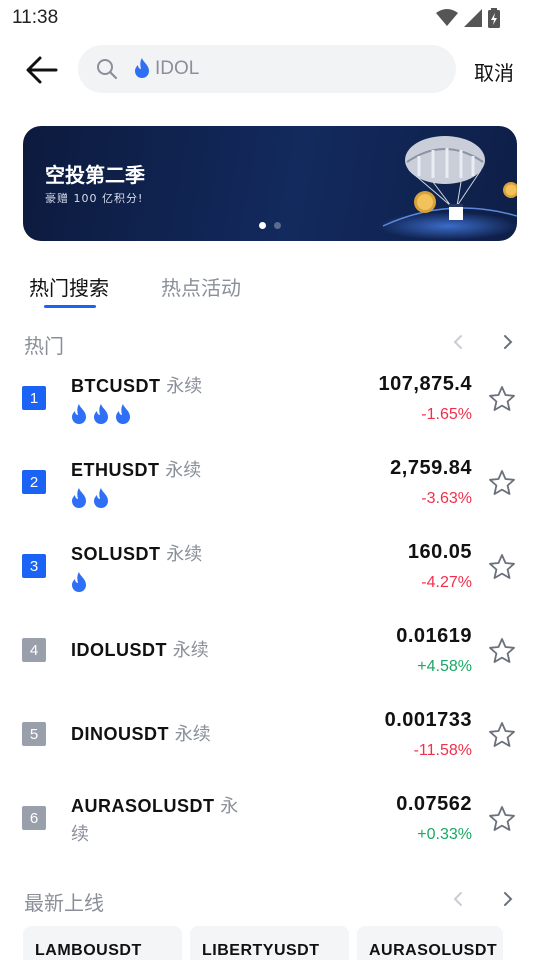  Describe the element at coordinates (201, 286) in the screenshot. I see `tab-hot-events: 热点活动` at that location.